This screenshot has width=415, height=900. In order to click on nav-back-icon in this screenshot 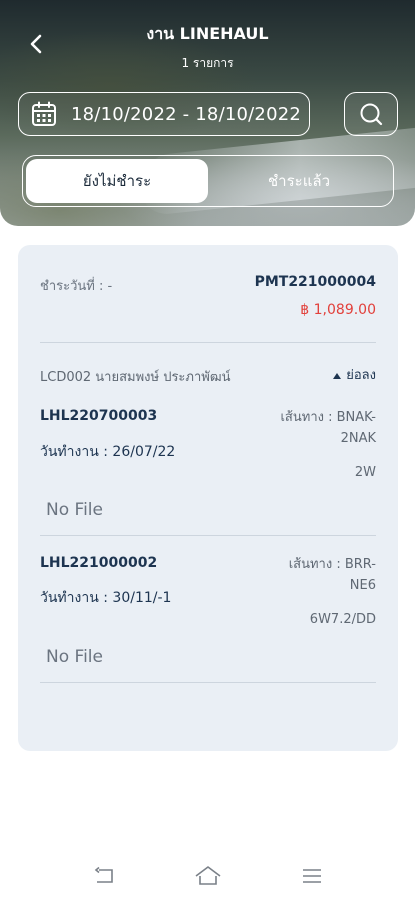, I will do `click(103, 874)`.